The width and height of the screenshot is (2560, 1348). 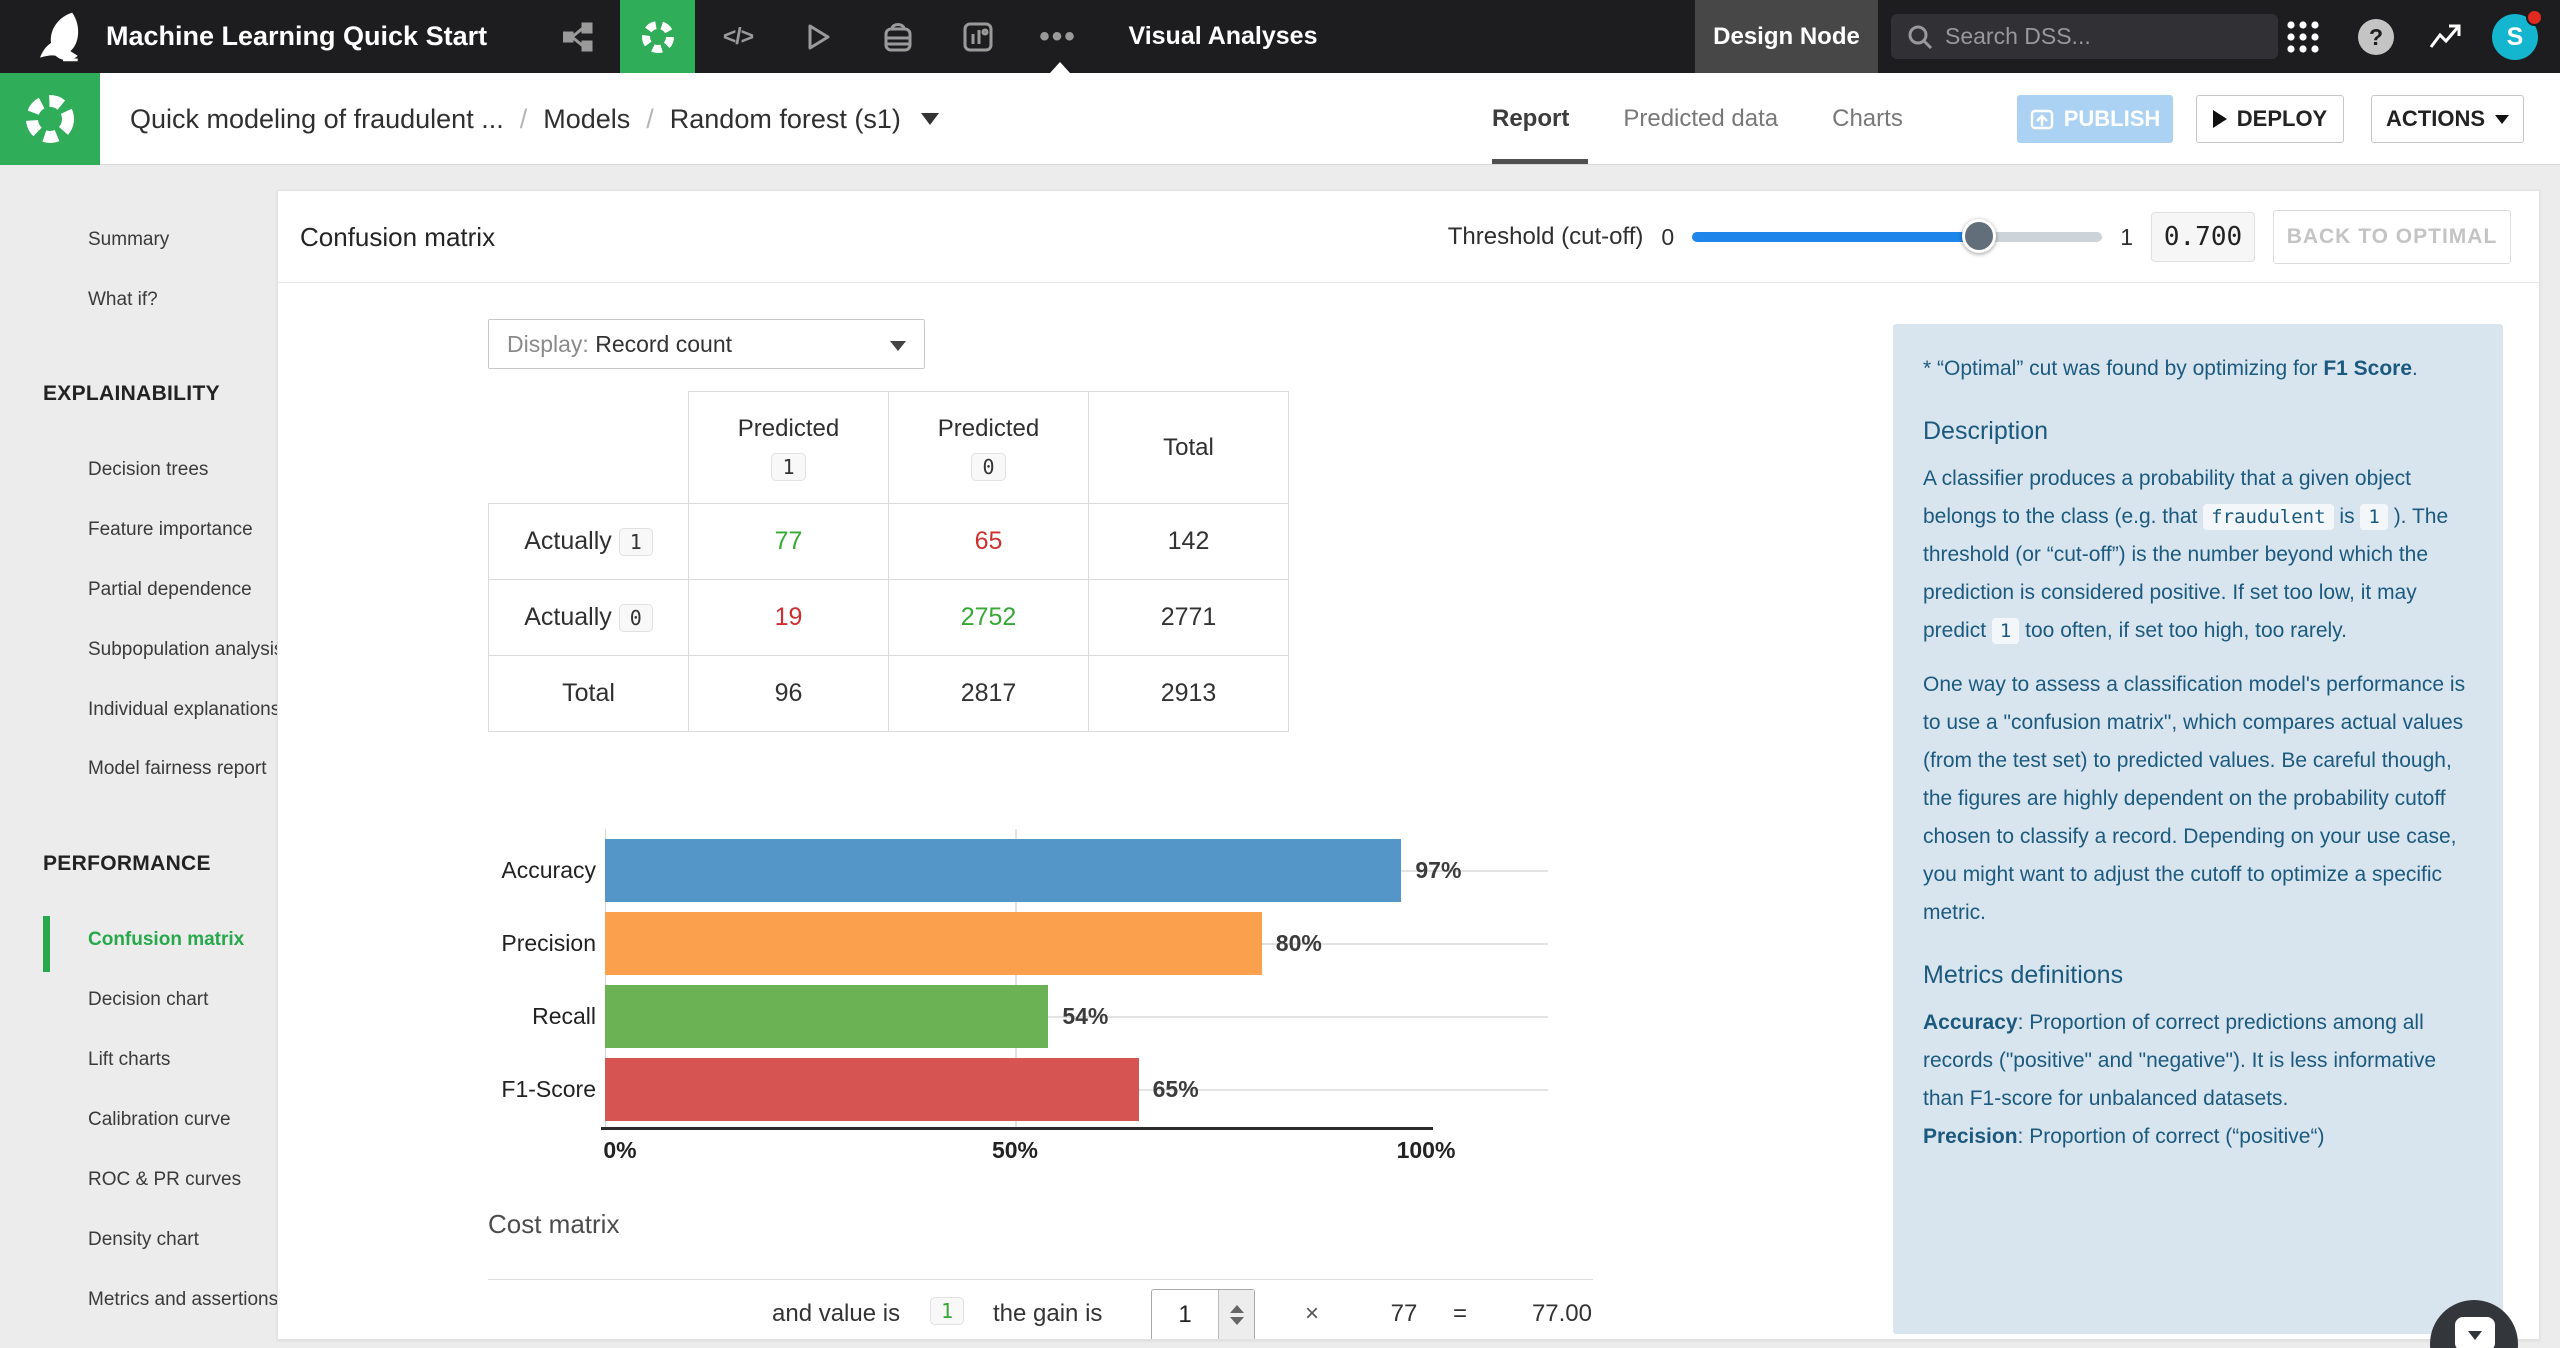 What do you see at coordinates (1438, 870) in the screenshot?
I see `accuracy-value: 97%` at bounding box center [1438, 870].